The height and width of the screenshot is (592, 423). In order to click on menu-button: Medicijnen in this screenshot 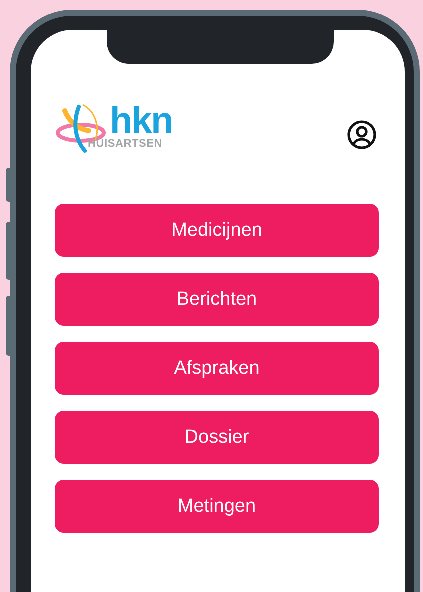, I will do `click(217, 230)`.